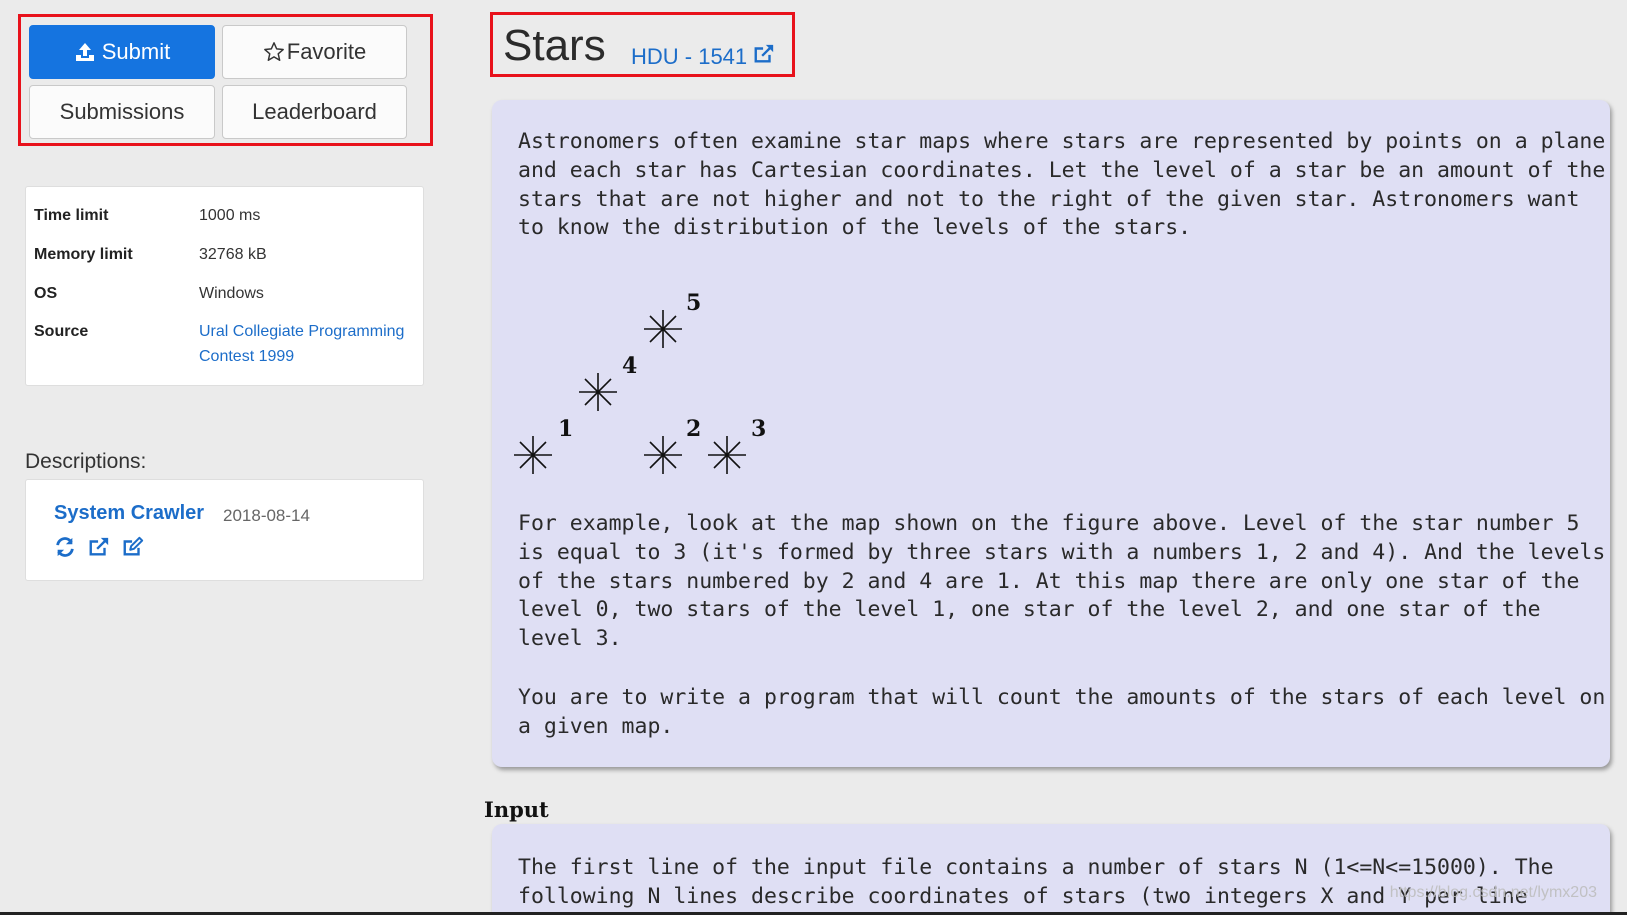  Describe the element at coordinates (640, 382) in the screenshot. I see `star-map-figure: 1 2 3 4 5` at that location.